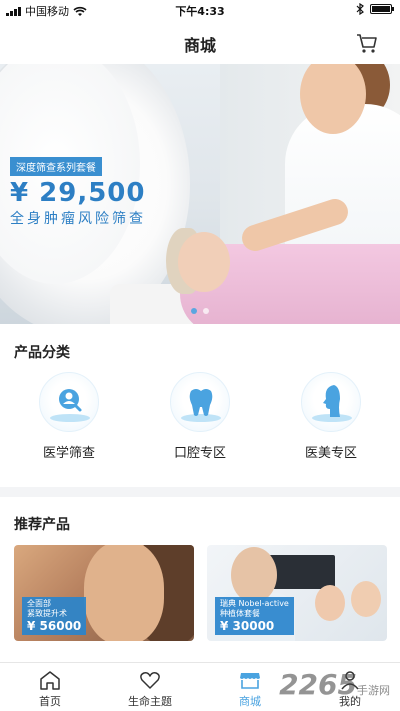  I want to click on status-time: 下午4:33, so click(200, 11).